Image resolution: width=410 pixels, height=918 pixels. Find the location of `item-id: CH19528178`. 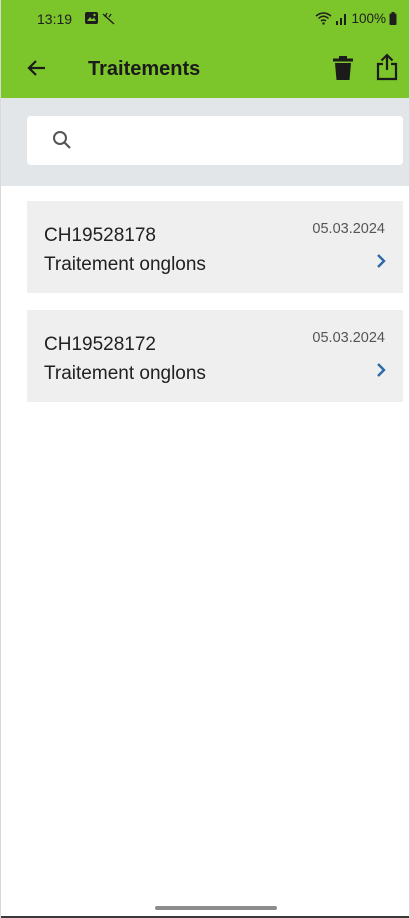

item-id: CH19528178 is located at coordinates (100, 235).